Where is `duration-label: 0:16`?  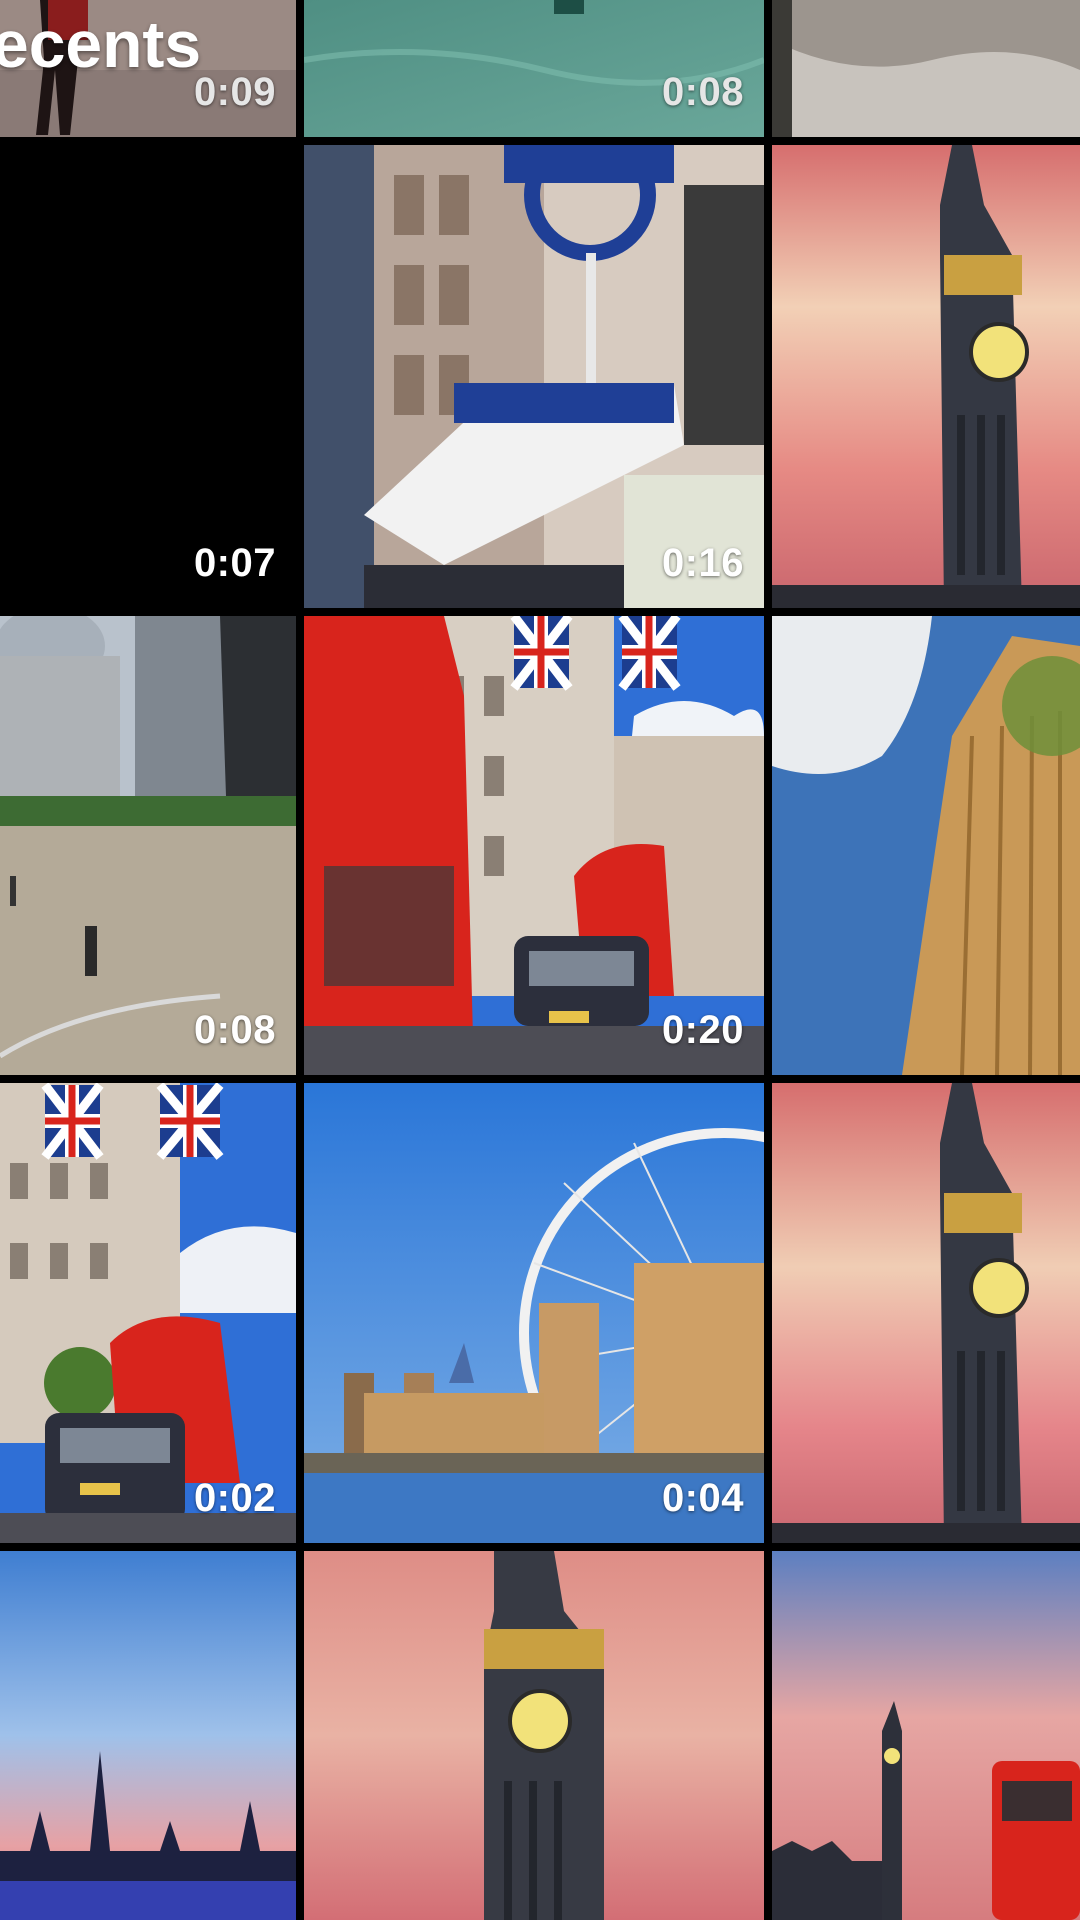
duration-label: 0:16 is located at coordinates (702, 563).